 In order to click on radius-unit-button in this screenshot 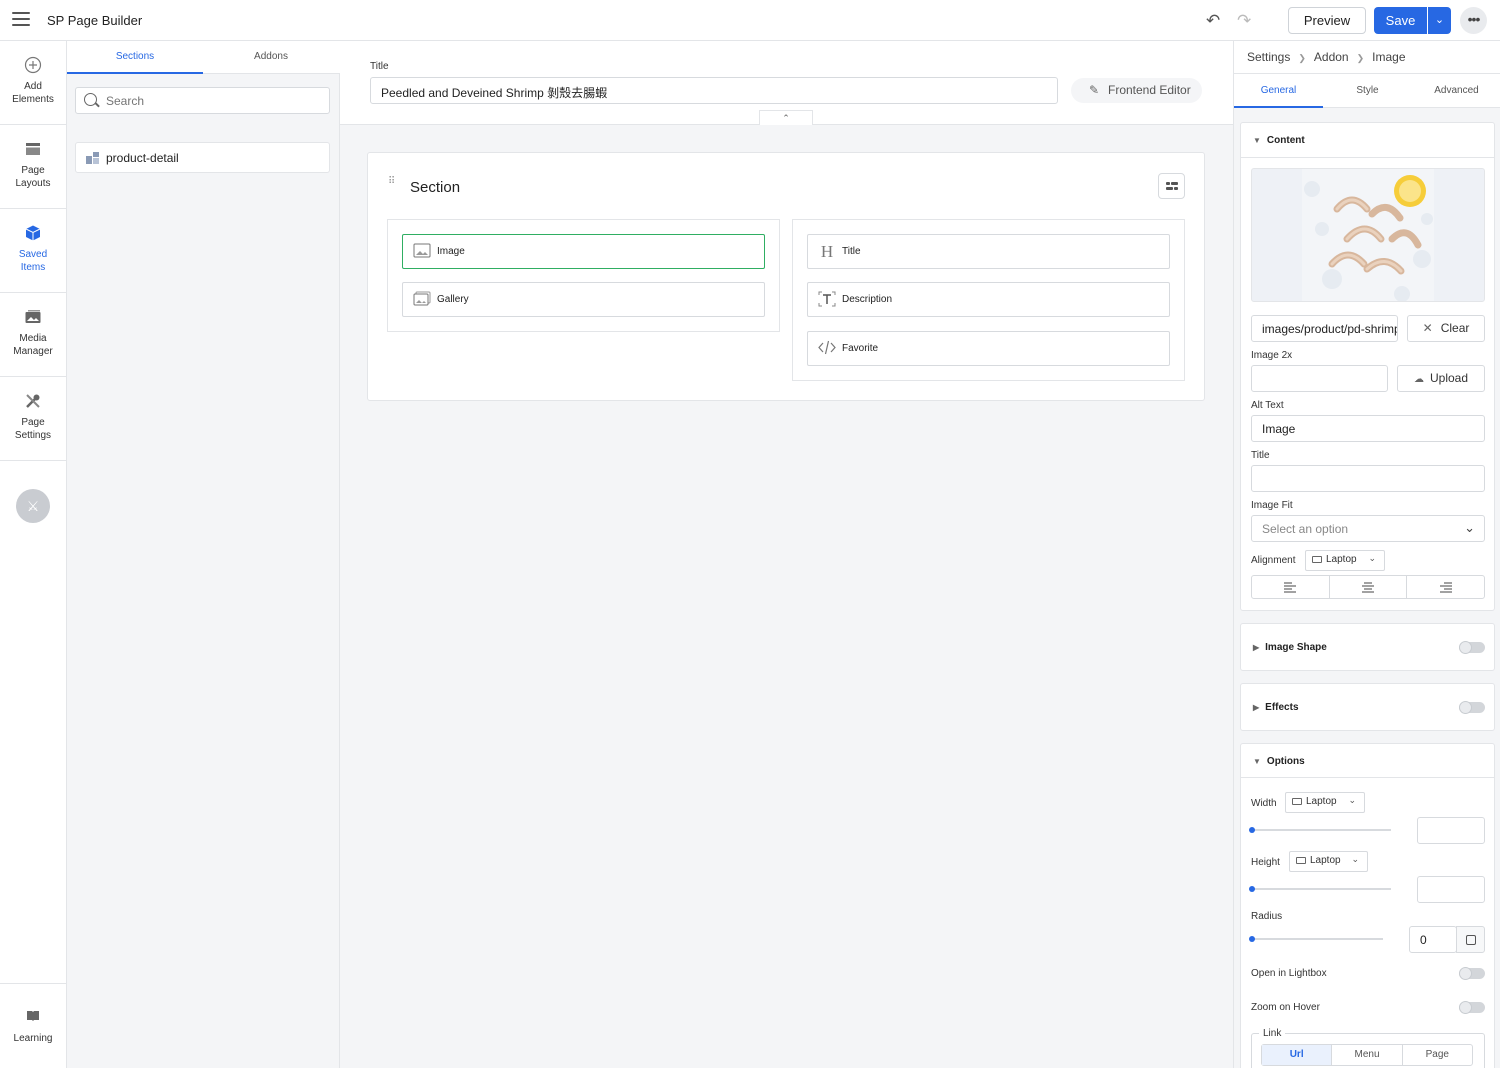, I will do `click(1470, 939)`.